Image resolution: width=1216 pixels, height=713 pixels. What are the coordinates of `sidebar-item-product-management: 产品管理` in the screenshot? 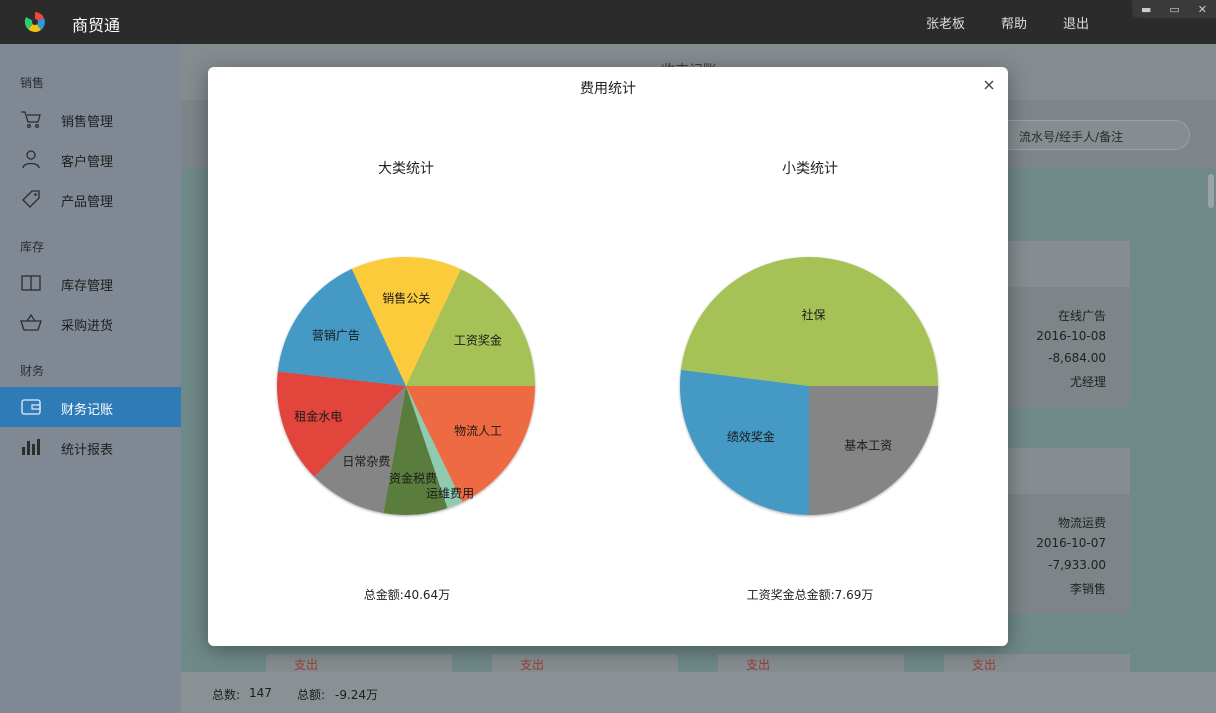 It's located at (90, 199).